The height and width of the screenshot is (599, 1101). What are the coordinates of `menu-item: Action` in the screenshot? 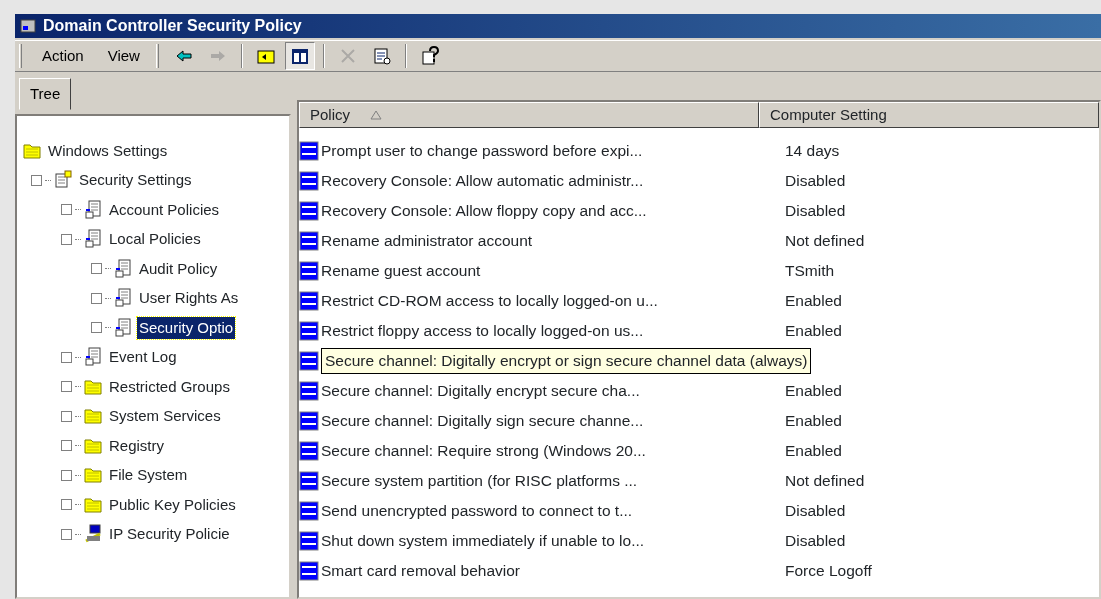 It's located at (63, 56).